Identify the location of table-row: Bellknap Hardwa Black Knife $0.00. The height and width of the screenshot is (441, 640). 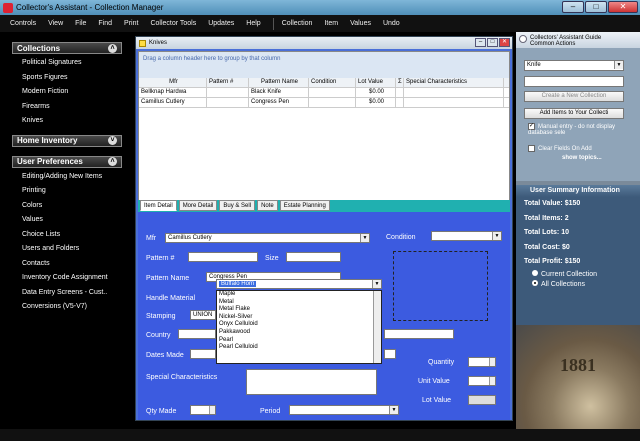
(324, 93).